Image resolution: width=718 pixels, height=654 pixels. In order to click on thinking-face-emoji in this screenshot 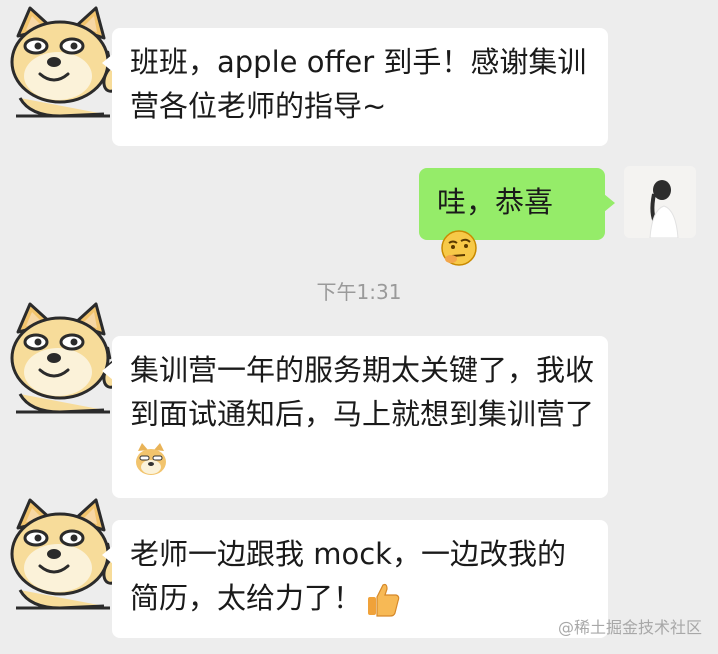, I will do `click(459, 248)`.